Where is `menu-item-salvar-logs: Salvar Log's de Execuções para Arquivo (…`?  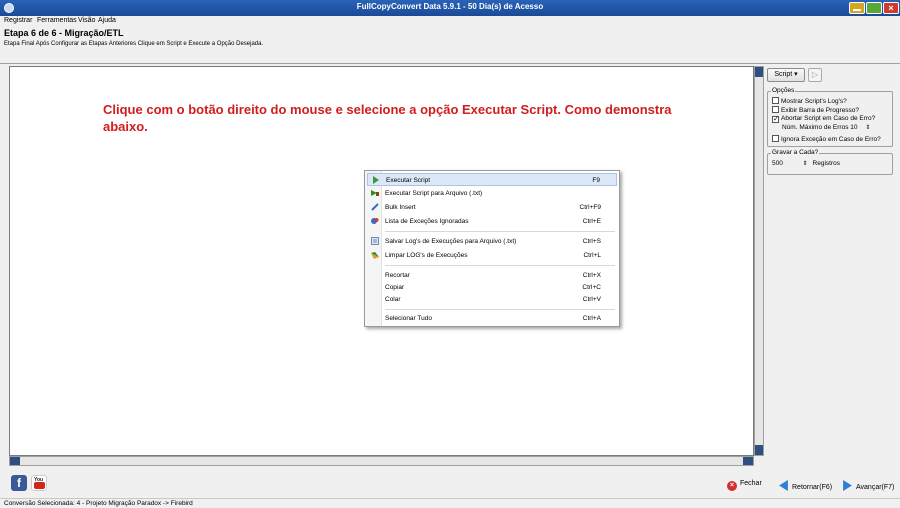 menu-item-salvar-logs: Salvar Log's de Execuções para Arquivo (… is located at coordinates (492, 241).